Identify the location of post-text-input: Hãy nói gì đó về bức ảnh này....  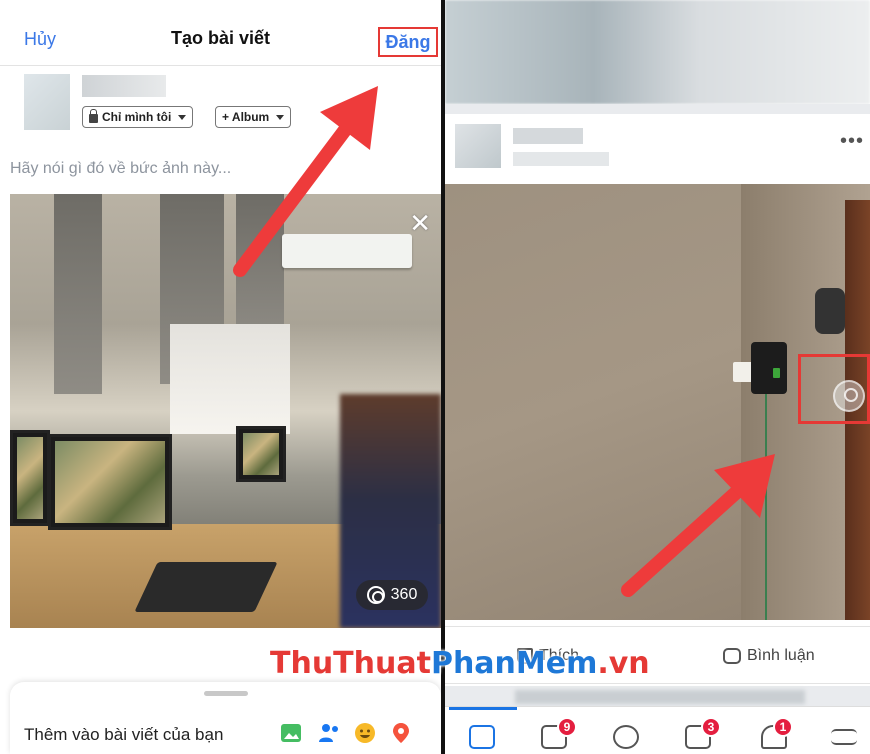
(120, 169).